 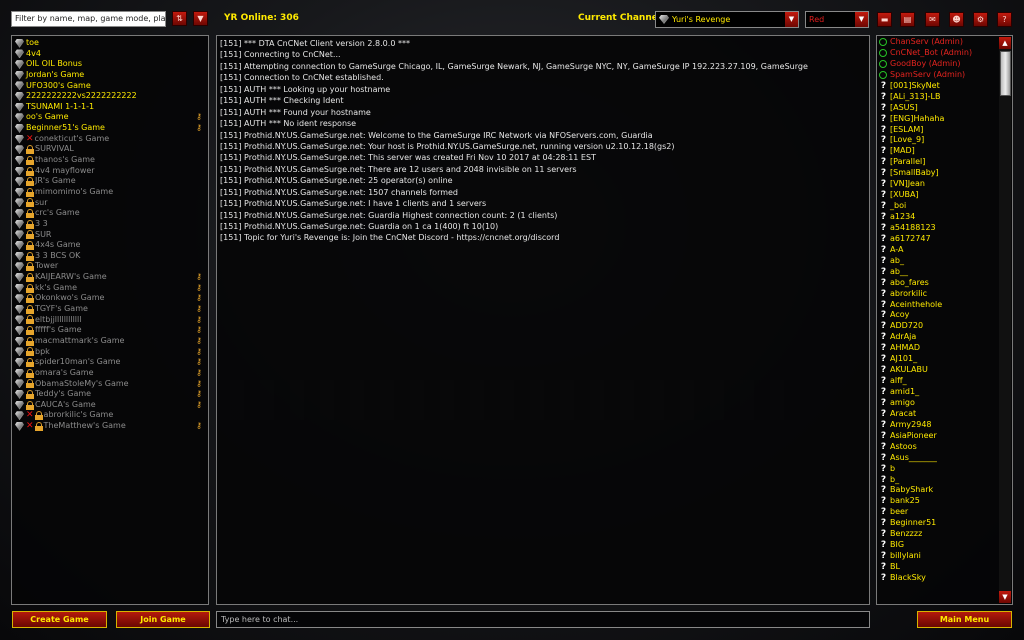 I want to click on game-list-item: Tower, so click(x=111, y=266).